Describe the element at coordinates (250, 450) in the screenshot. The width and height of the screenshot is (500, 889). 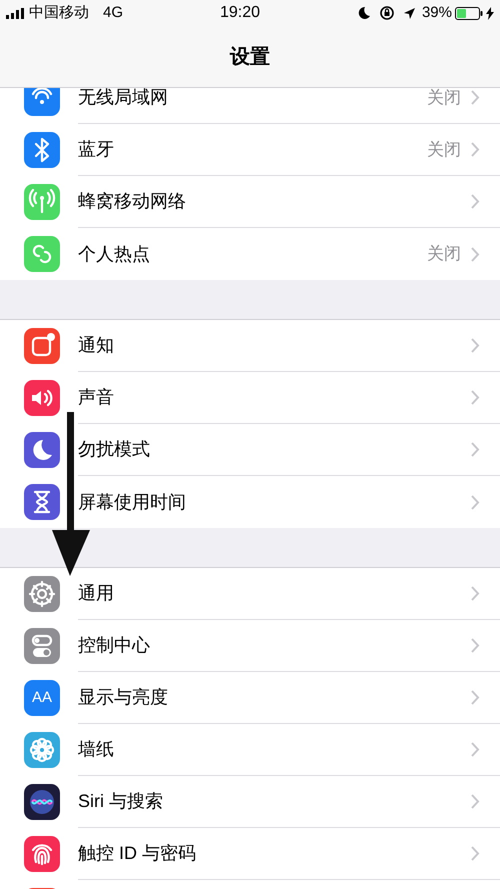
I see `settings-row: 勿扰模式` at that location.